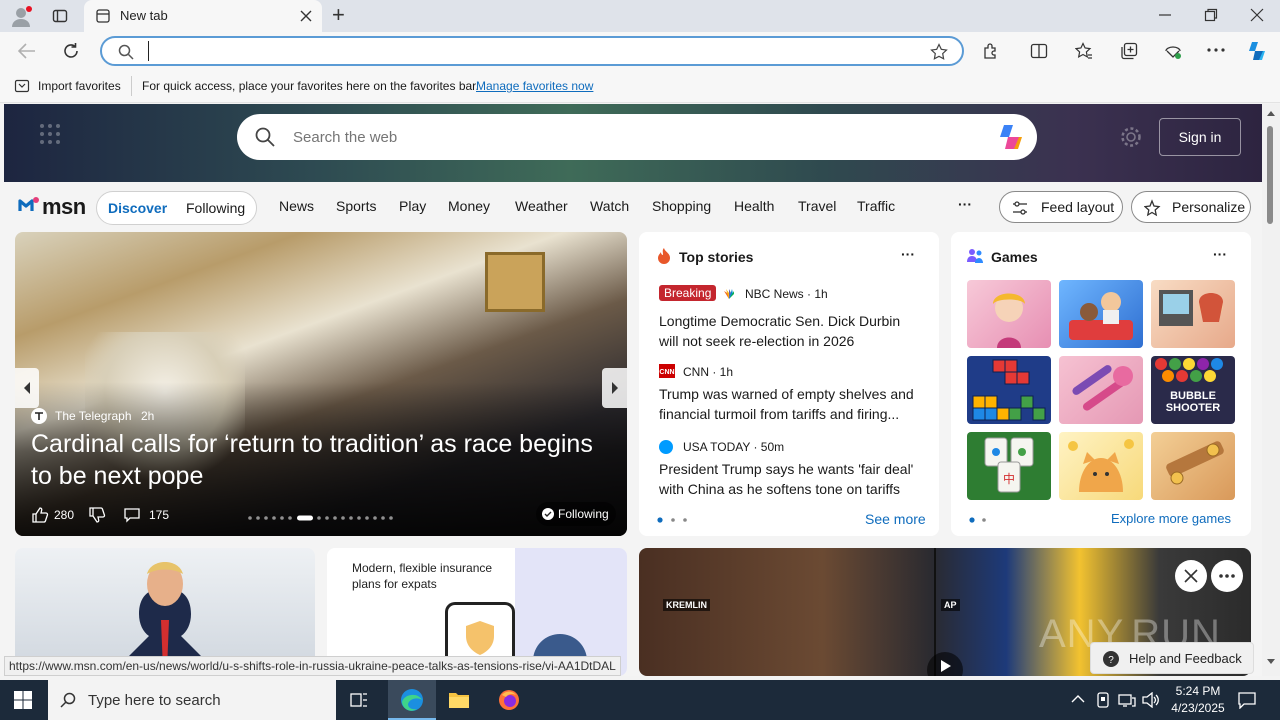  What do you see at coordinates (1193, 390) in the screenshot?
I see `game-tile-bubble-shooter: BUBBLE SHOOTER` at bounding box center [1193, 390].